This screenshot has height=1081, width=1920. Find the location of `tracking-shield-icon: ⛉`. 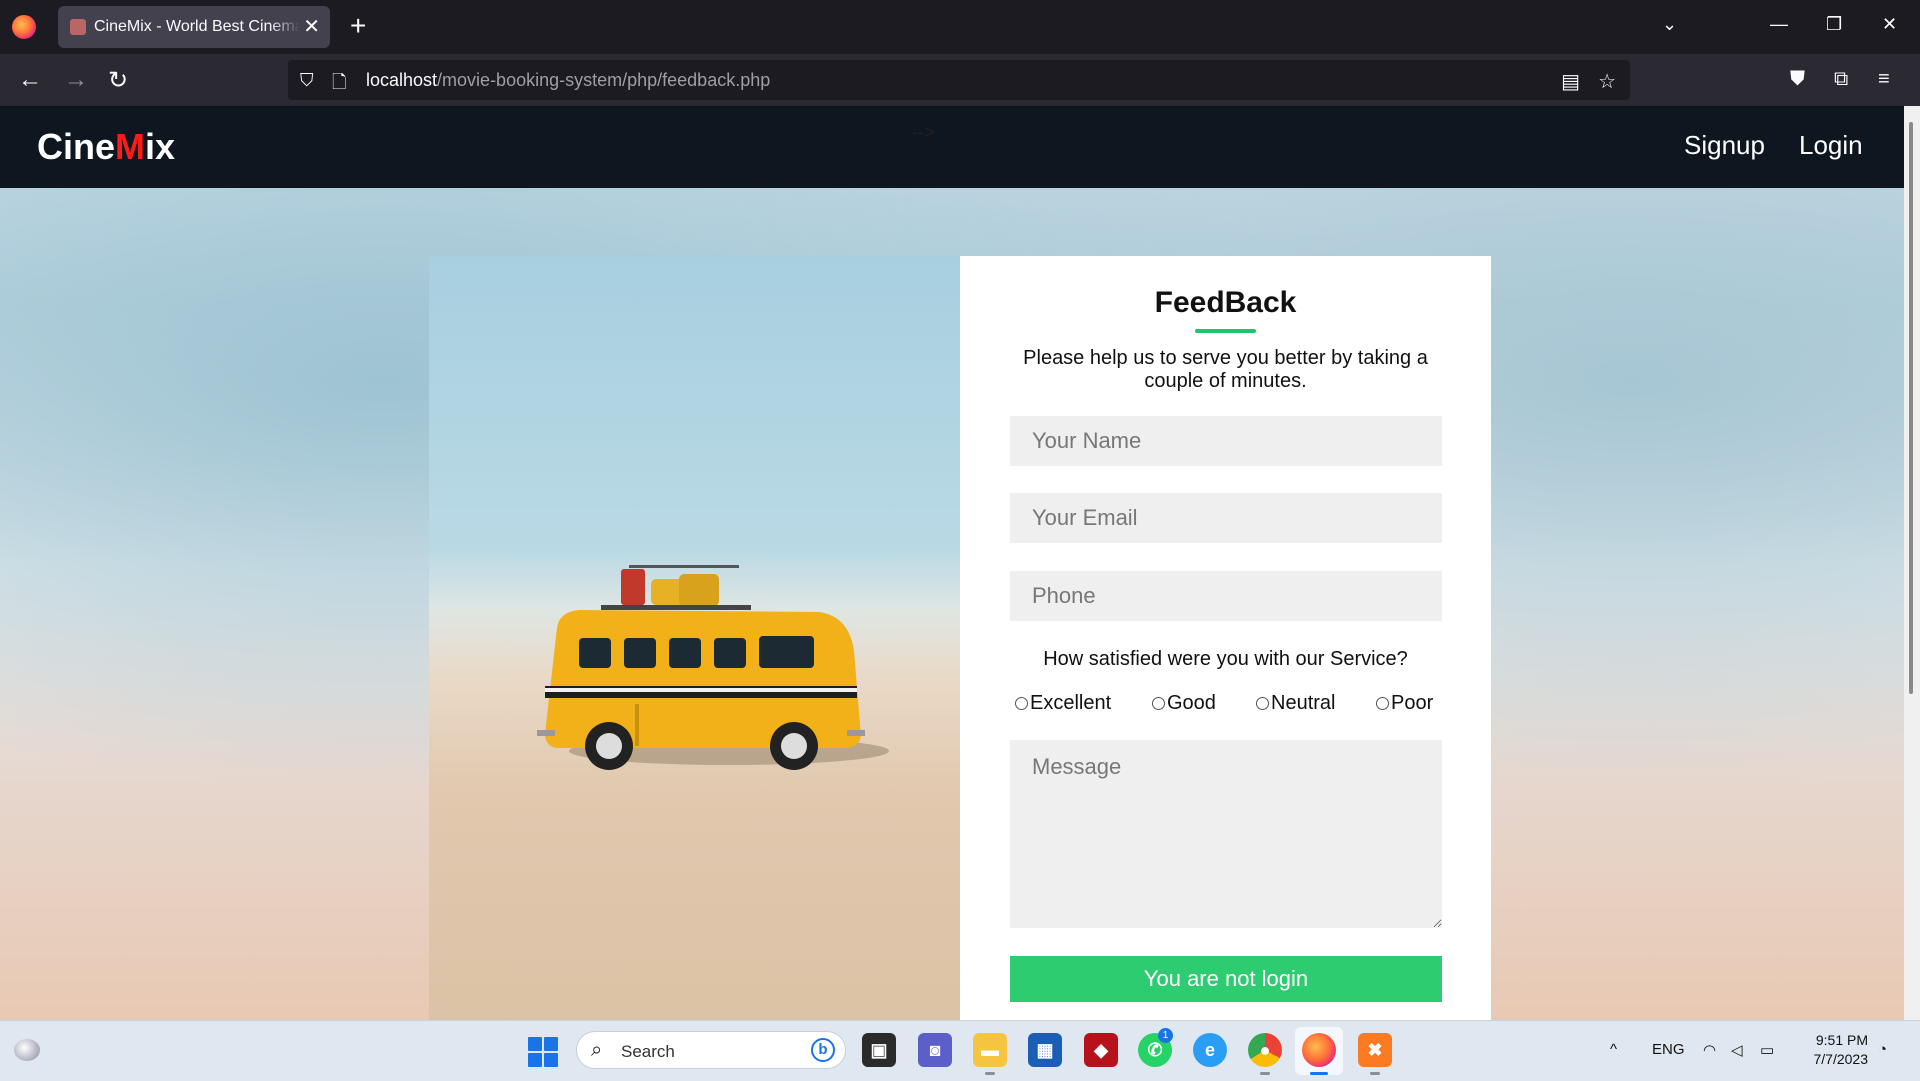

tracking-shield-icon: ⛉ is located at coordinates (307, 80).